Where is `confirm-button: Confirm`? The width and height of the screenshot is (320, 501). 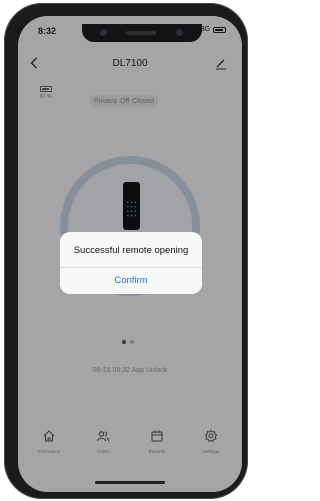
confirm-button: Confirm is located at coordinates (131, 281).